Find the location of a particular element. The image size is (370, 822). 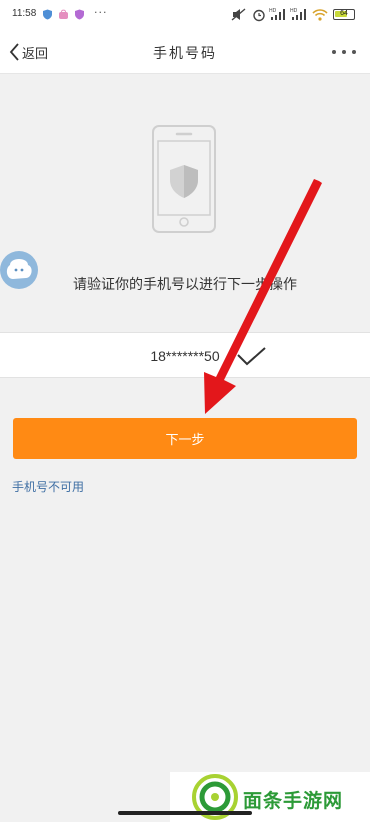

phone-number-row: 18*******50 is located at coordinates (185, 355).